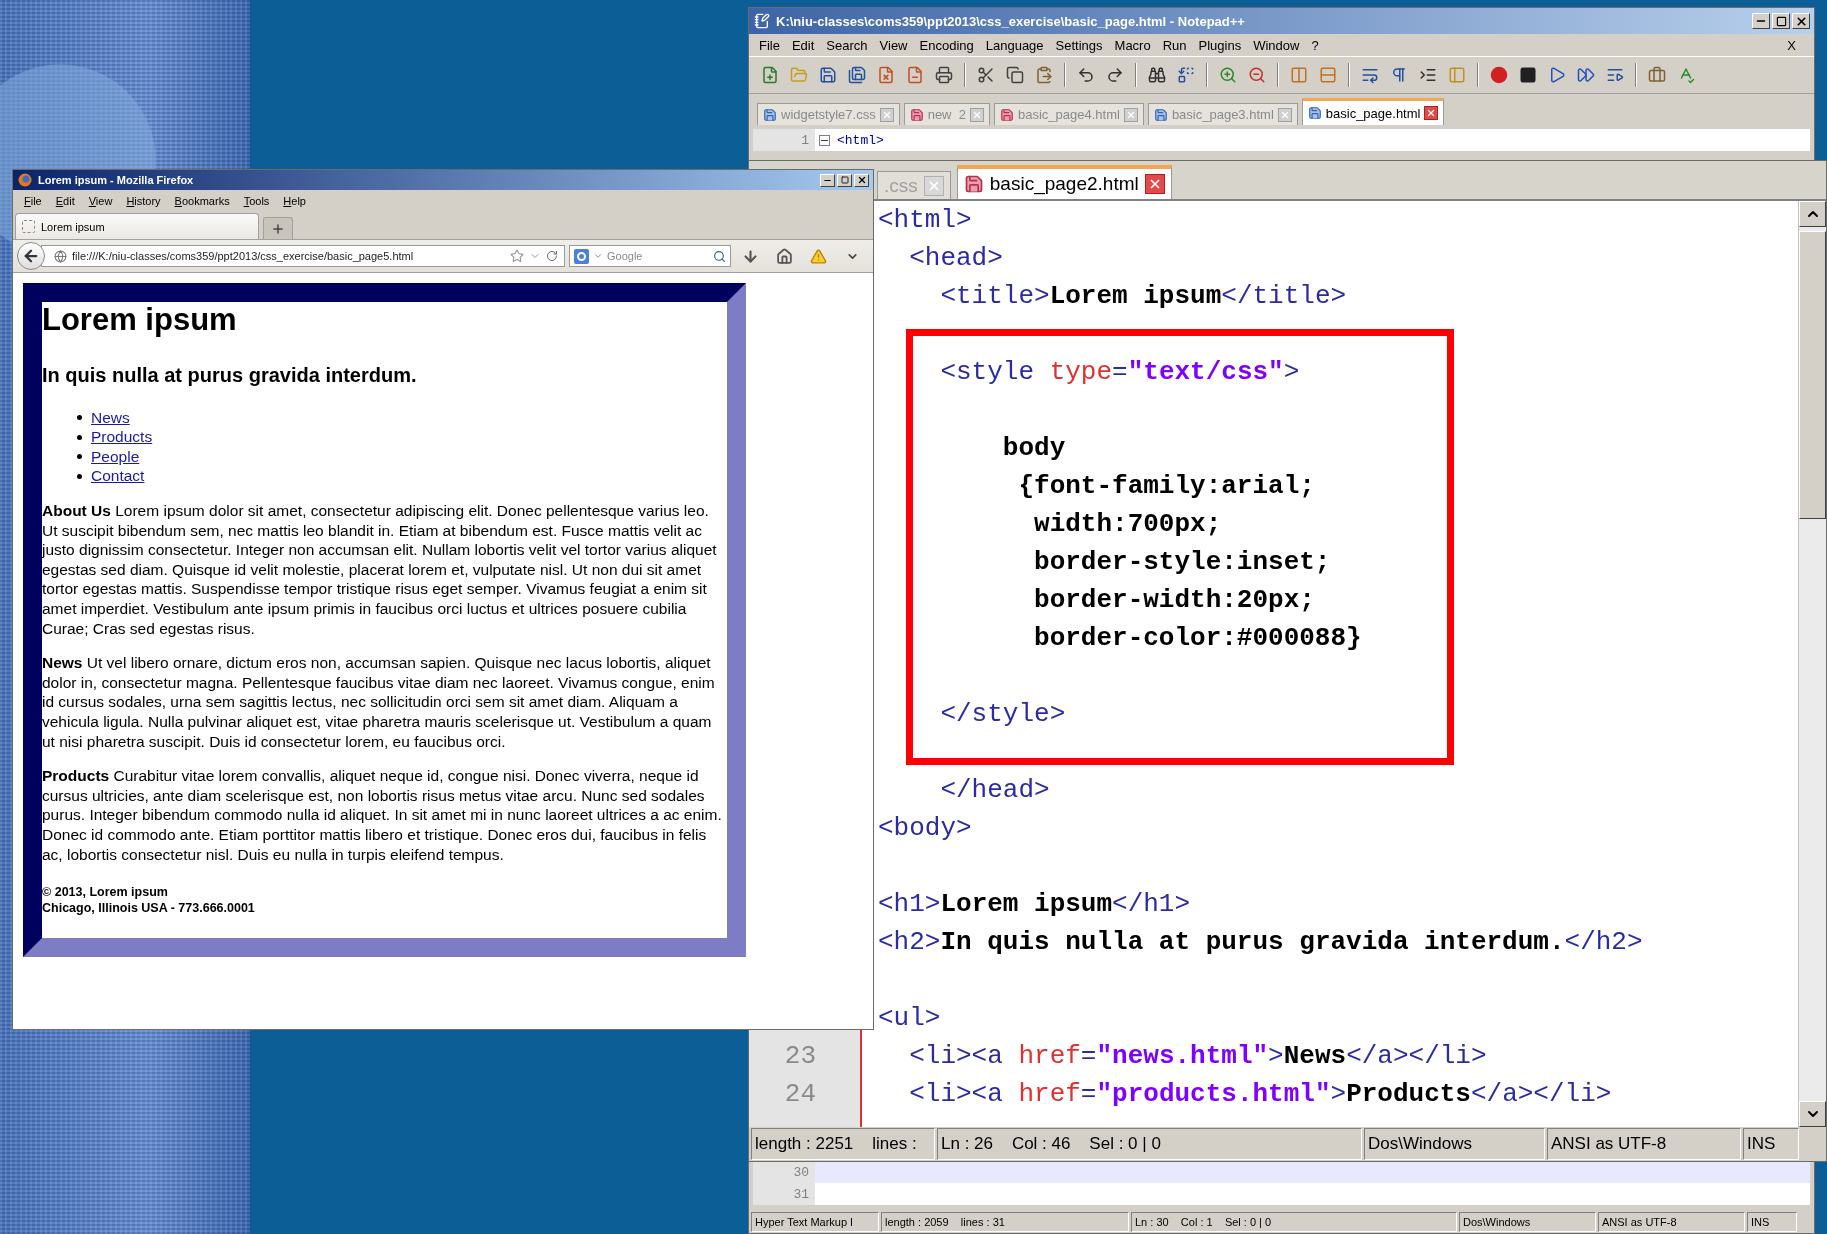  What do you see at coordinates (122, 437) in the screenshot?
I see `nav-link: Products` at bounding box center [122, 437].